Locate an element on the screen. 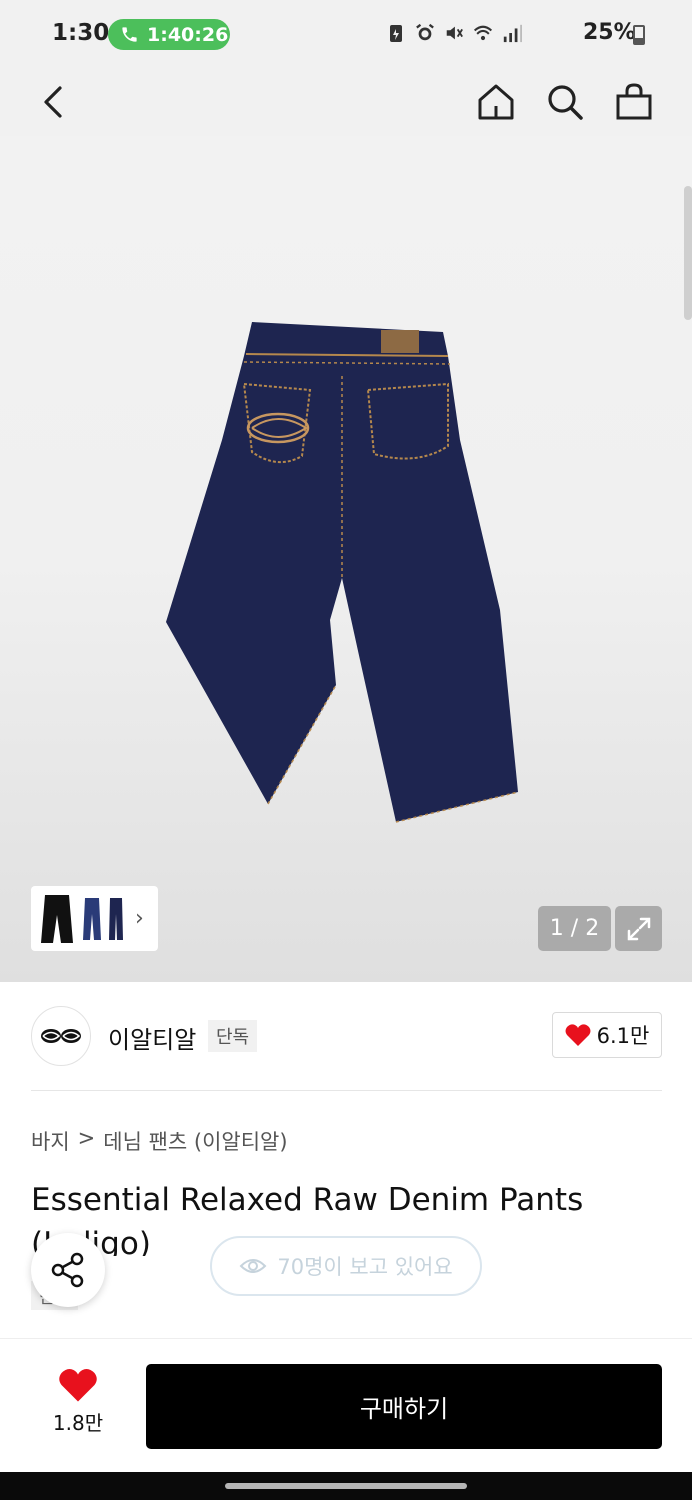 This screenshot has width=692, height=1500. status-bar: 1:30 1:40:26 25% is located at coordinates (346, 35).